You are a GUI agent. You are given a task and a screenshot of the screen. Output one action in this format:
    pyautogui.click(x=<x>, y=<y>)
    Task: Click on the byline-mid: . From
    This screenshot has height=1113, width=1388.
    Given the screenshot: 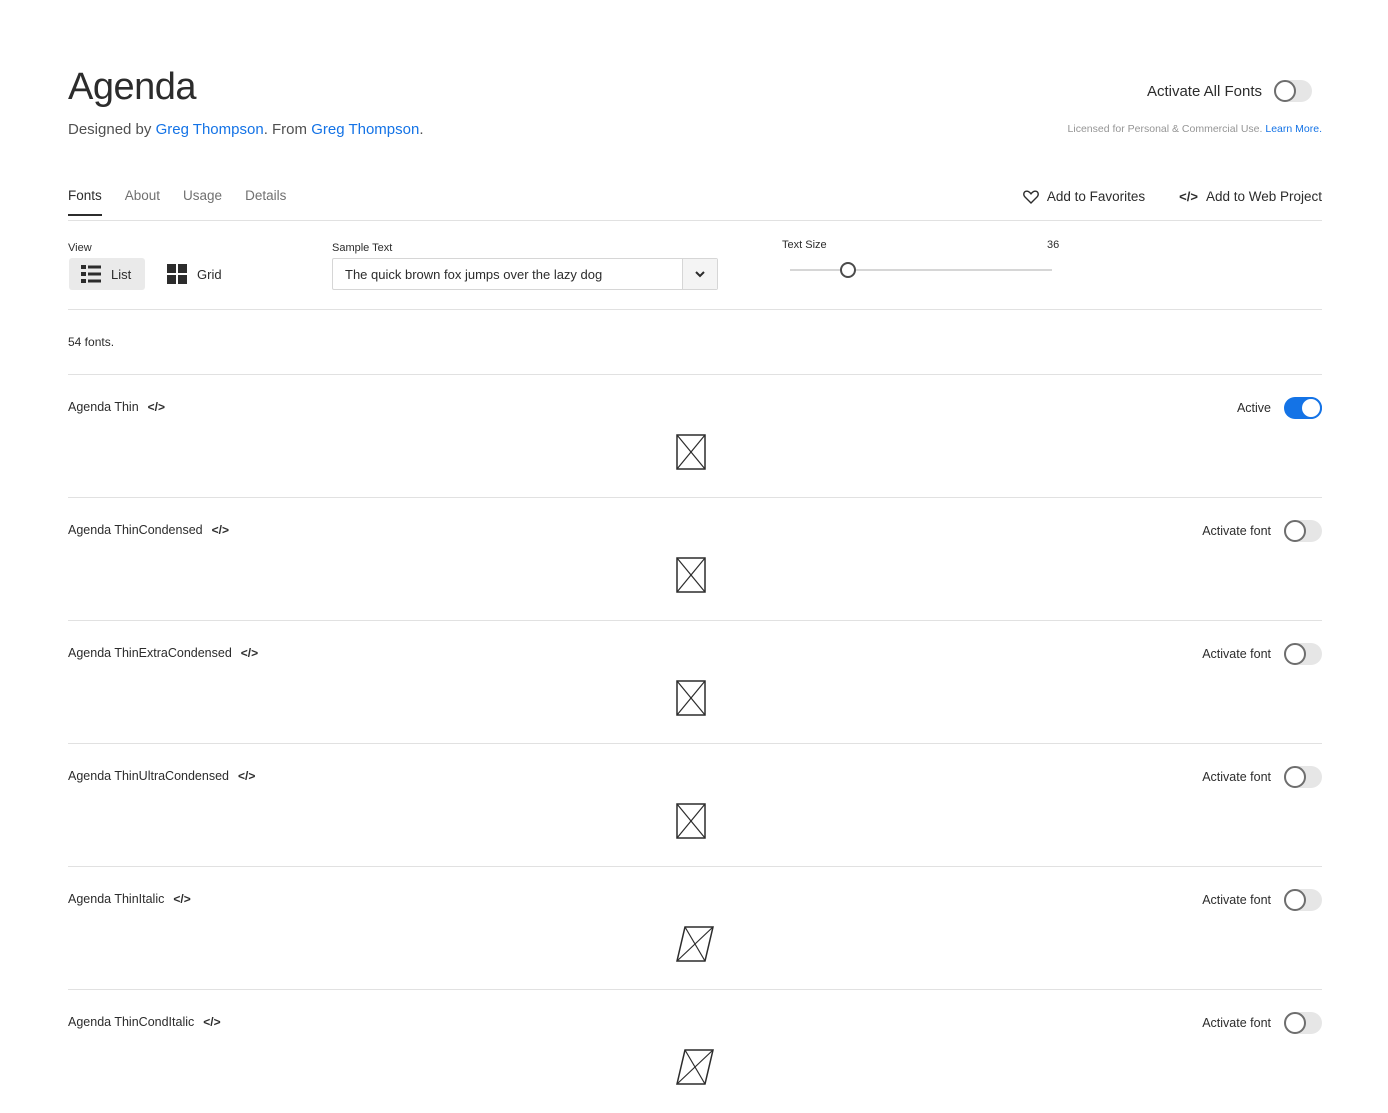 What is the action you would take?
    pyautogui.click(x=285, y=129)
    